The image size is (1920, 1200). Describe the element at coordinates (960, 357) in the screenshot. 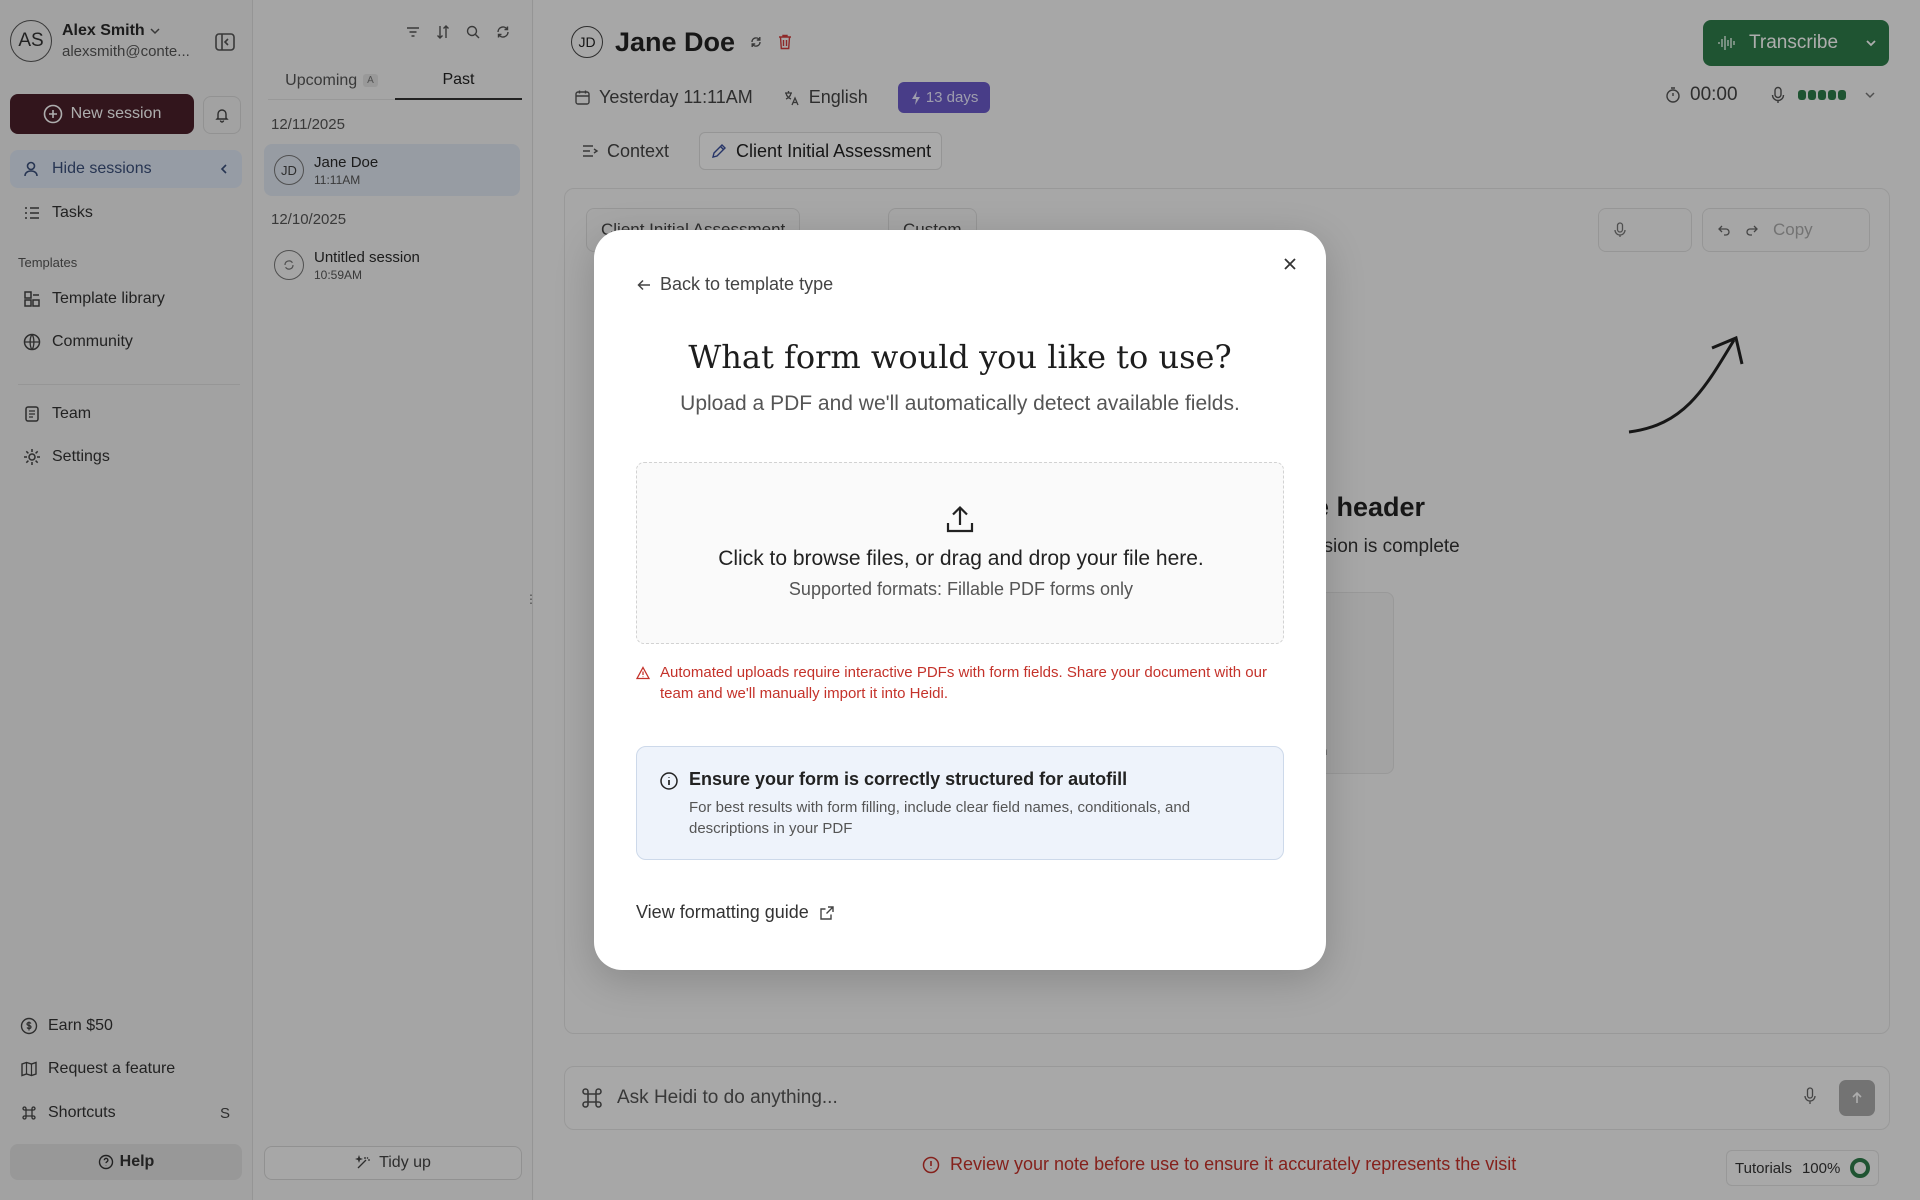

I see `modal-title: What form would you like to use?` at that location.